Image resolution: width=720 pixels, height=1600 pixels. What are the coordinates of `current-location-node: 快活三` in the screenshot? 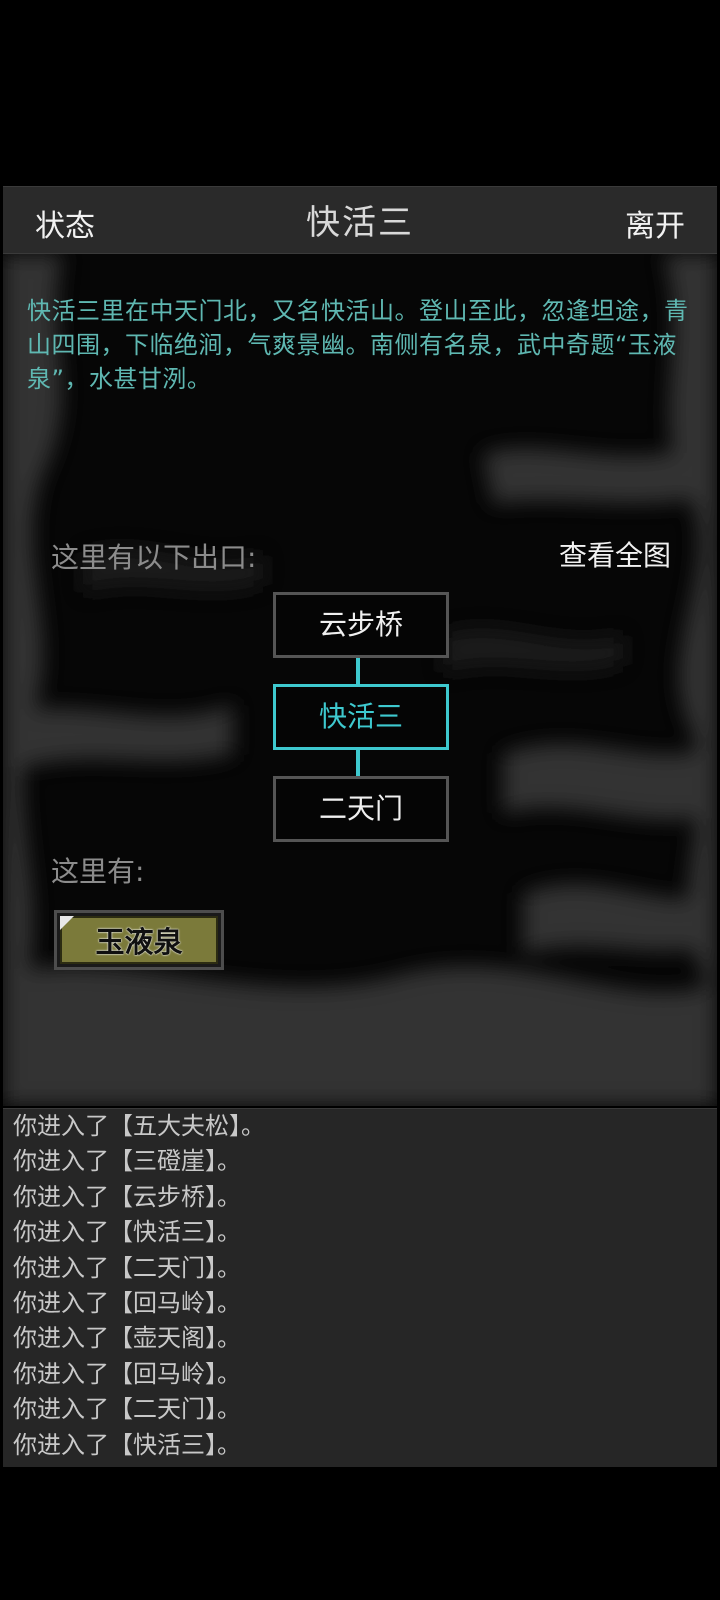 It's located at (361, 717).